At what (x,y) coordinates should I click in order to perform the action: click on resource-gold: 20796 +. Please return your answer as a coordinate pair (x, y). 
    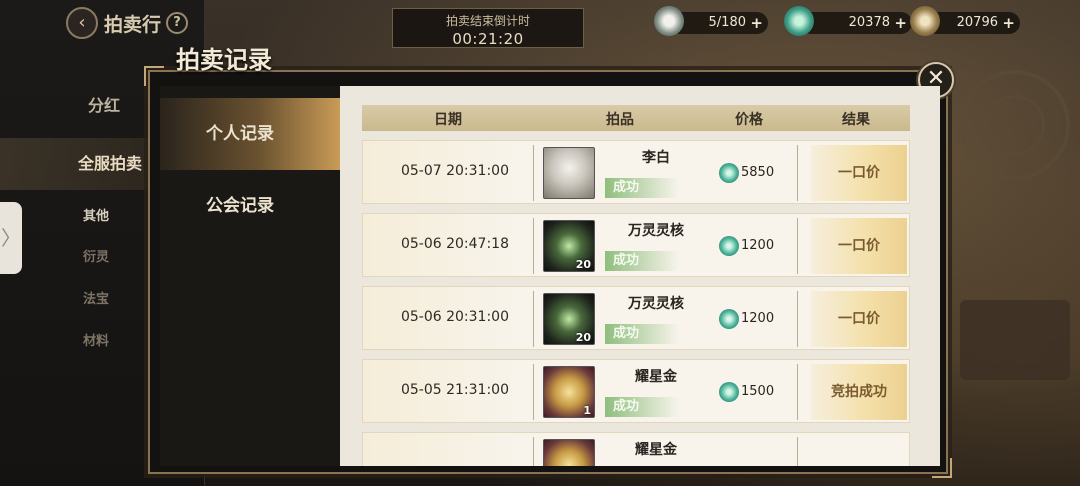
    Looking at the image, I should click on (973, 23).